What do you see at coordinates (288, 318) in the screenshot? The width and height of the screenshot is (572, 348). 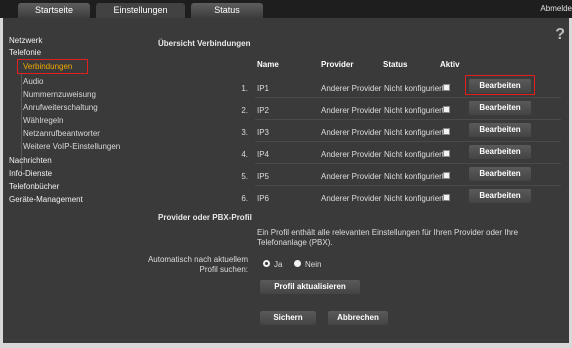 I see `save-button: Sichern` at bounding box center [288, 318].